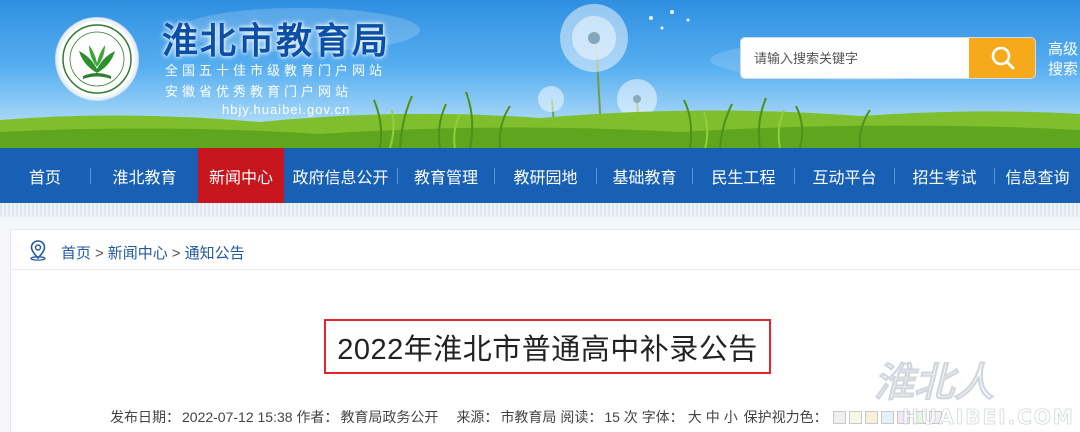  What do you see at coordinates (145, 417) in the screenshot?
I see `publish-date-label: 发布日期：` at bounding box center [145, 417].